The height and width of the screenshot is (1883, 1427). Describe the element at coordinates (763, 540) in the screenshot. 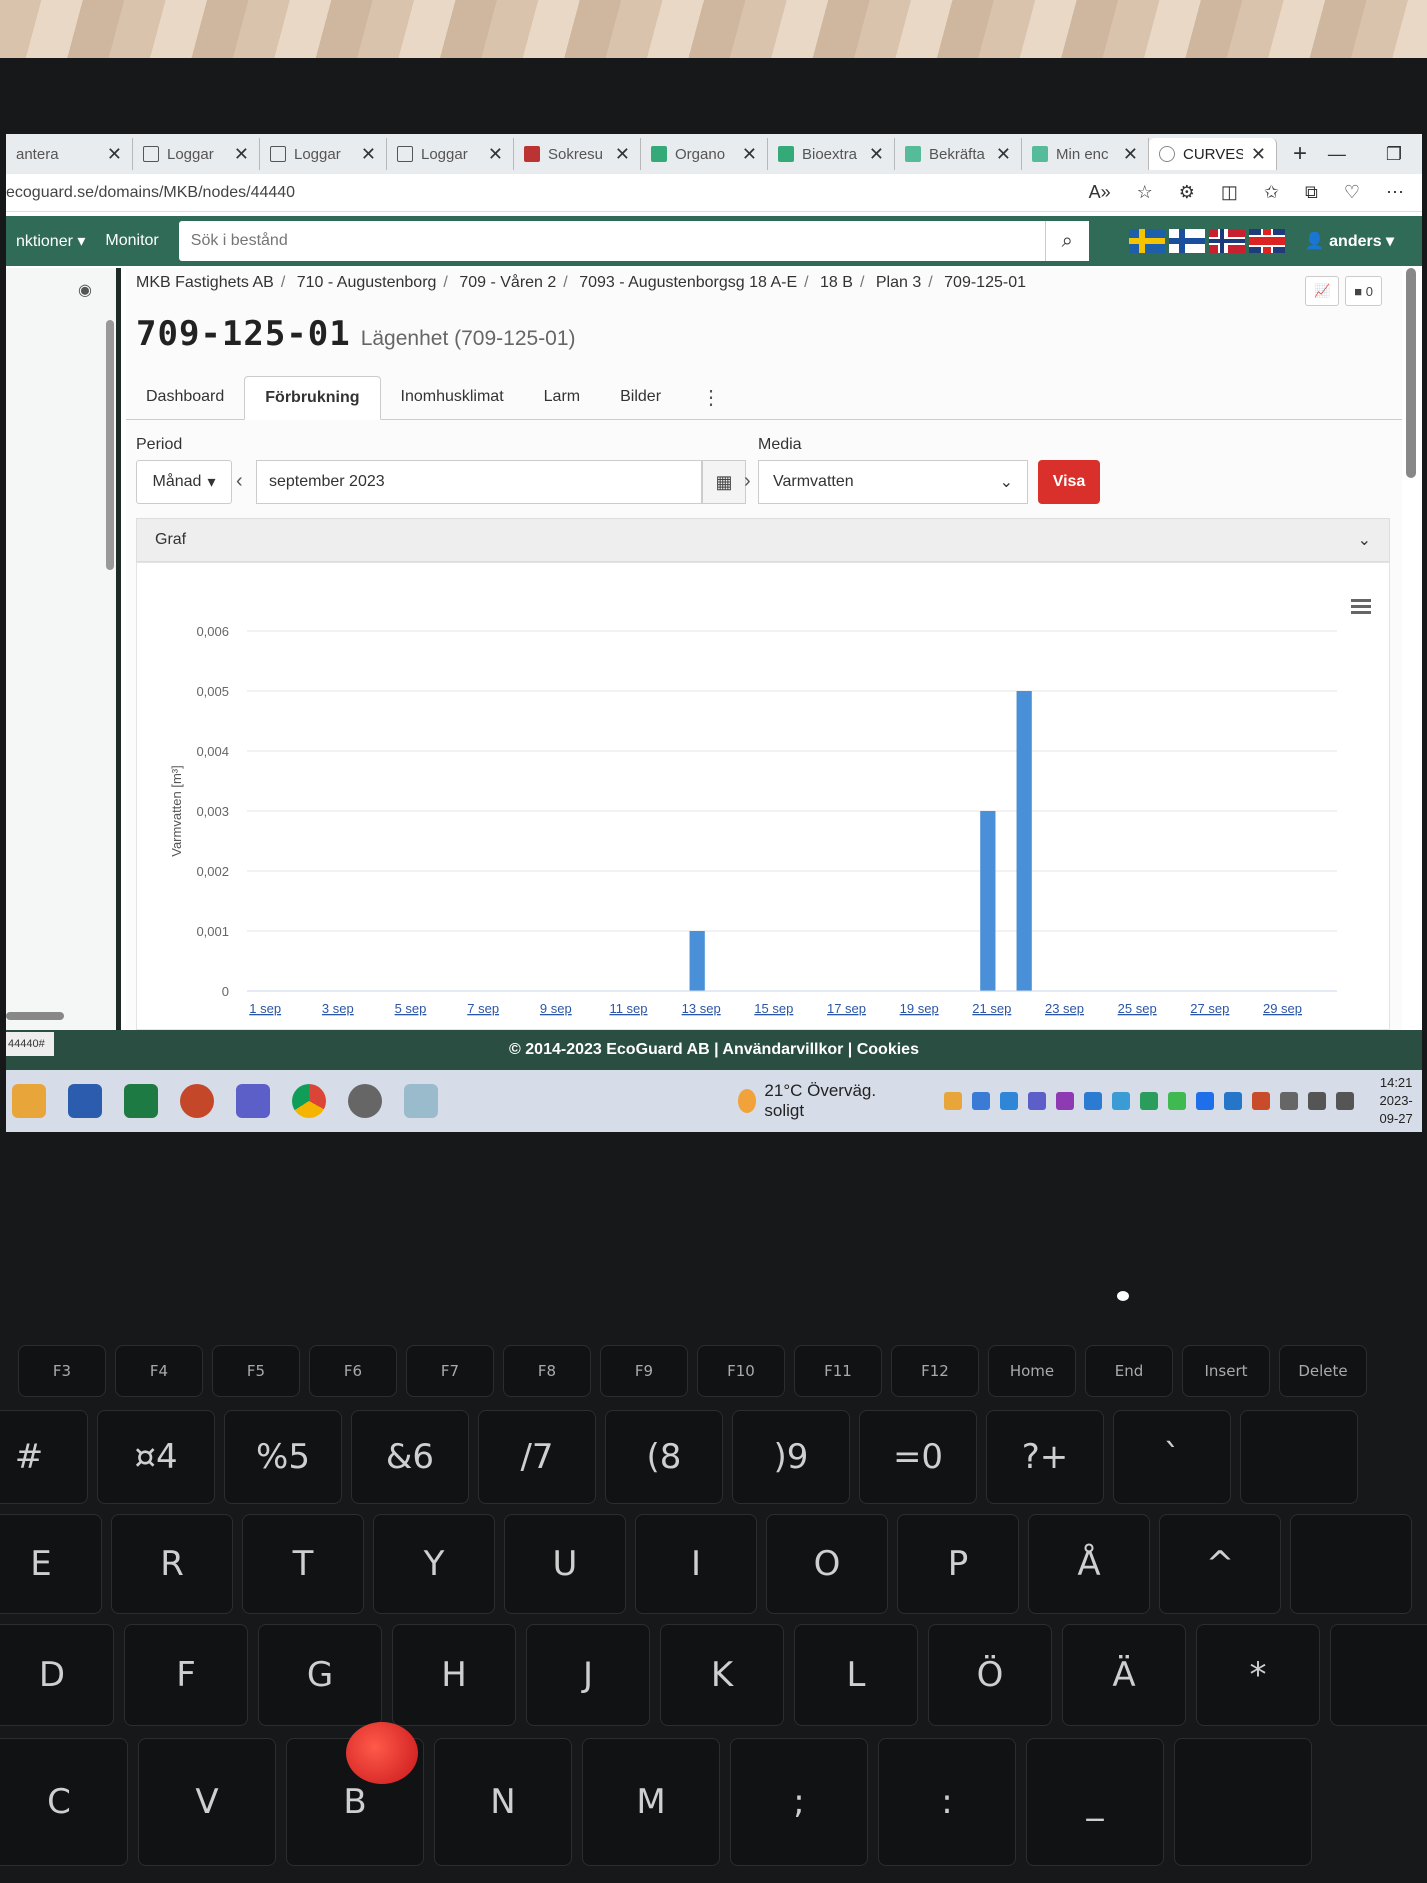

I see `graph-section-header: Graf ⌄` at that location.